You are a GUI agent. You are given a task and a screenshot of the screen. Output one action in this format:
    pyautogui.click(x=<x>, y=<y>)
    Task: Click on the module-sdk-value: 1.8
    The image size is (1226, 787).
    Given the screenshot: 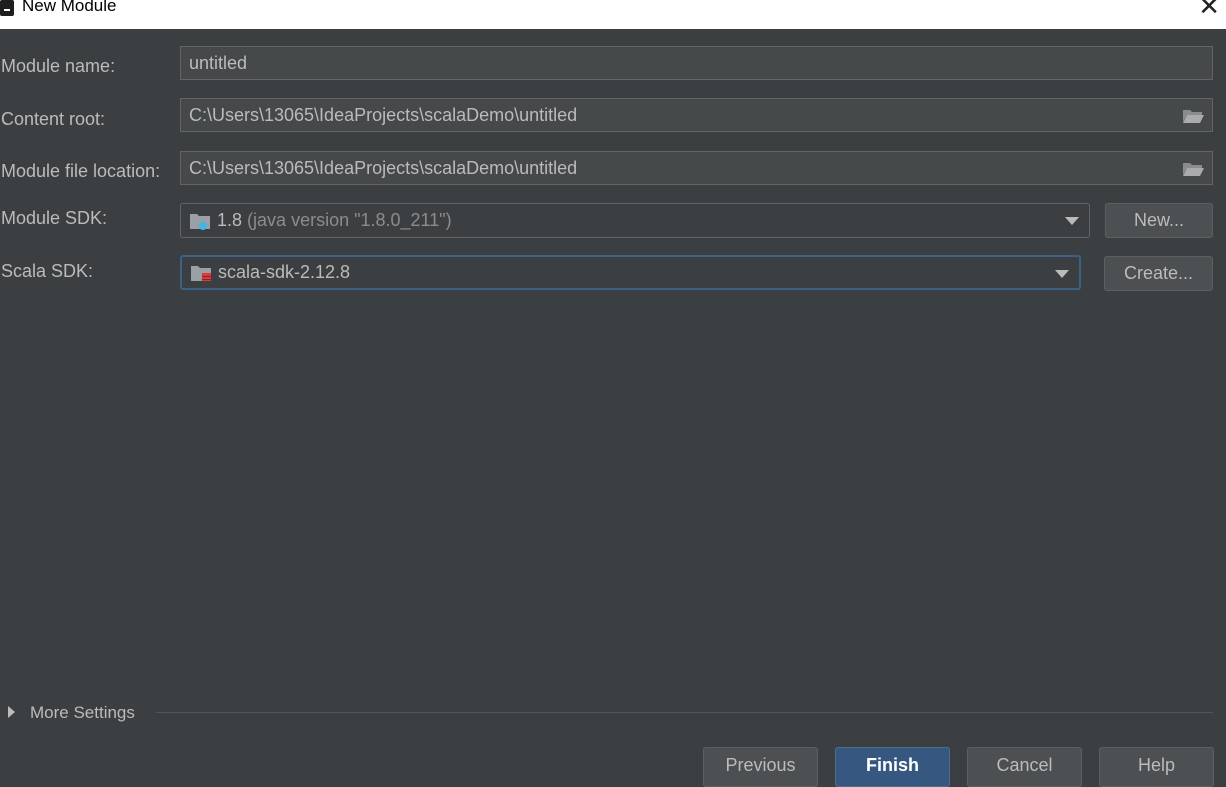 What is the action you would take?
    pyautogui.click(x=230, y=220)
    